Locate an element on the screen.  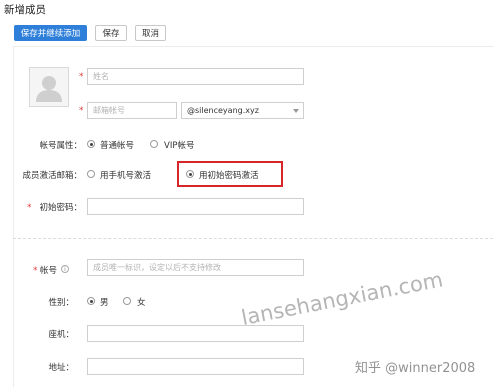
radio-female is located at coordinates (127, 301).